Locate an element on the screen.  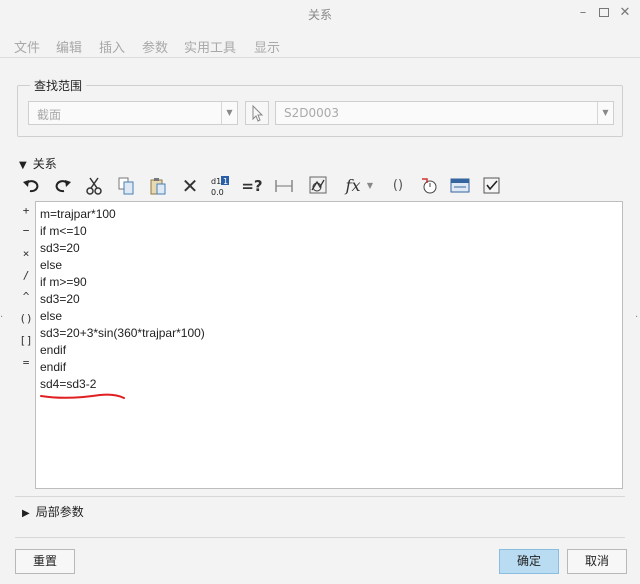
code-line: if m<=10 is located at coordinates (63, 231).